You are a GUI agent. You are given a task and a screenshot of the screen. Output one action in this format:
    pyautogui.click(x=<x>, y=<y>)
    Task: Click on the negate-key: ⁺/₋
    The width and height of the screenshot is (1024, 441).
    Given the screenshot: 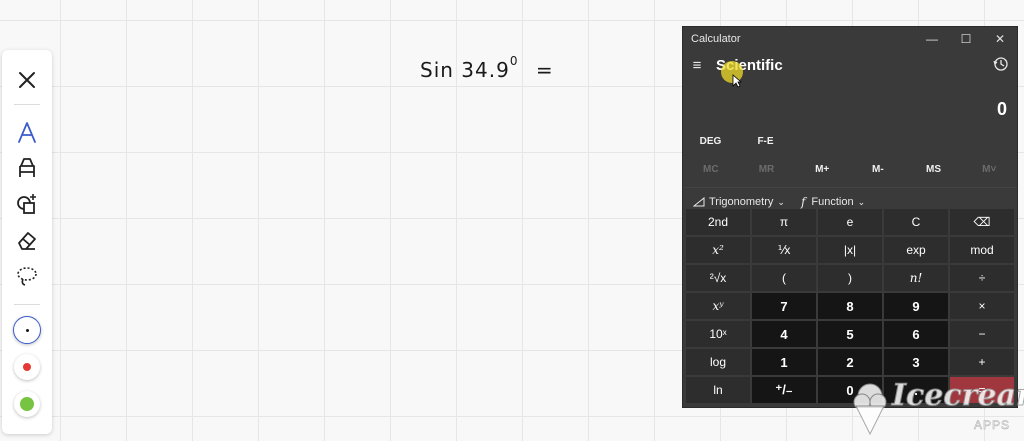 What is the action you would take?
    pyautogui.click(x=784, y=390)
    